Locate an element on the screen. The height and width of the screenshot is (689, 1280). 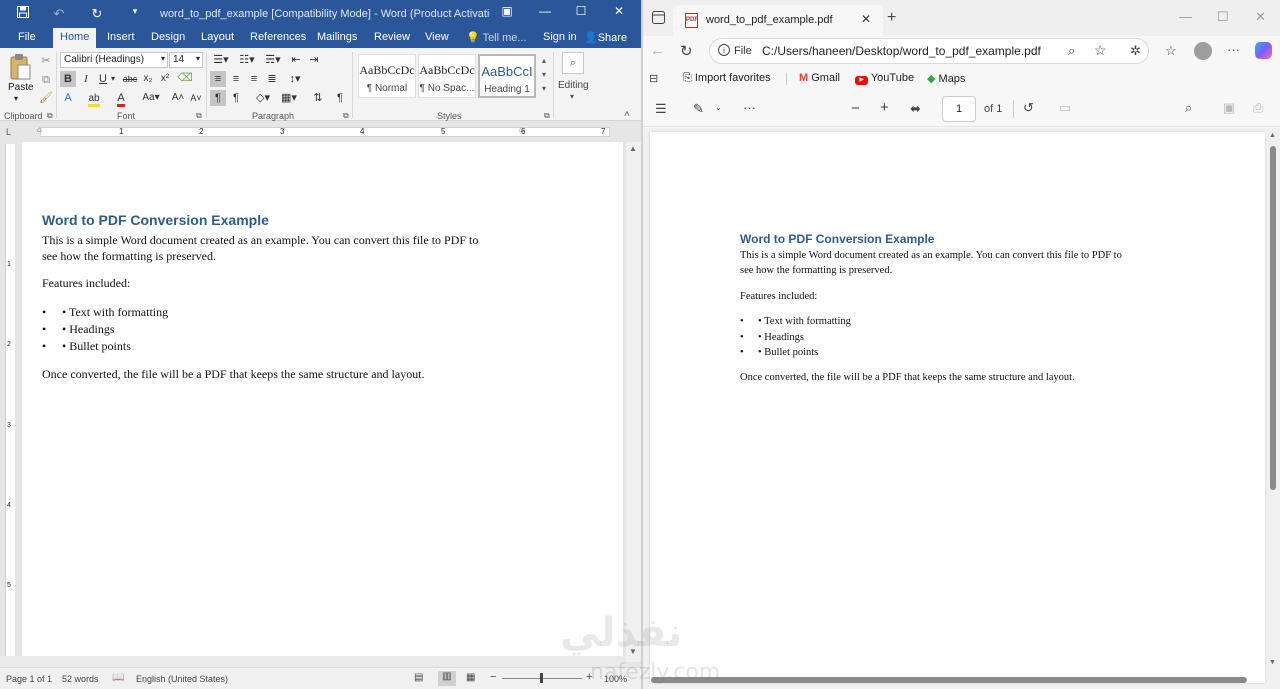
ribbon-display-icon: ▣ is located at coordinates (507, 11).